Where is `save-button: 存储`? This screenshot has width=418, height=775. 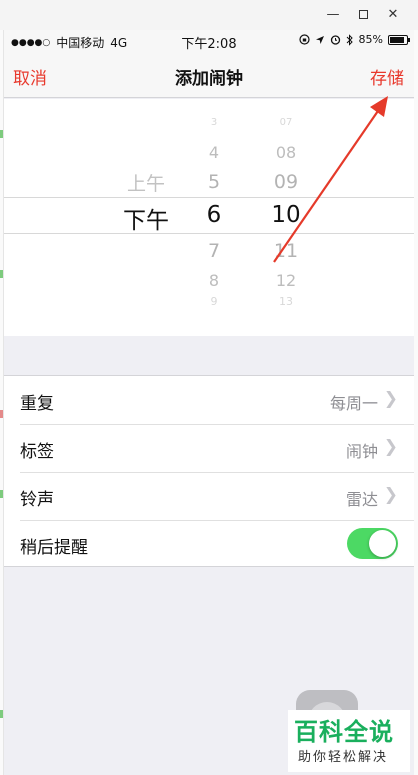
save-button: 存储 is located at coordinates (387, 76).